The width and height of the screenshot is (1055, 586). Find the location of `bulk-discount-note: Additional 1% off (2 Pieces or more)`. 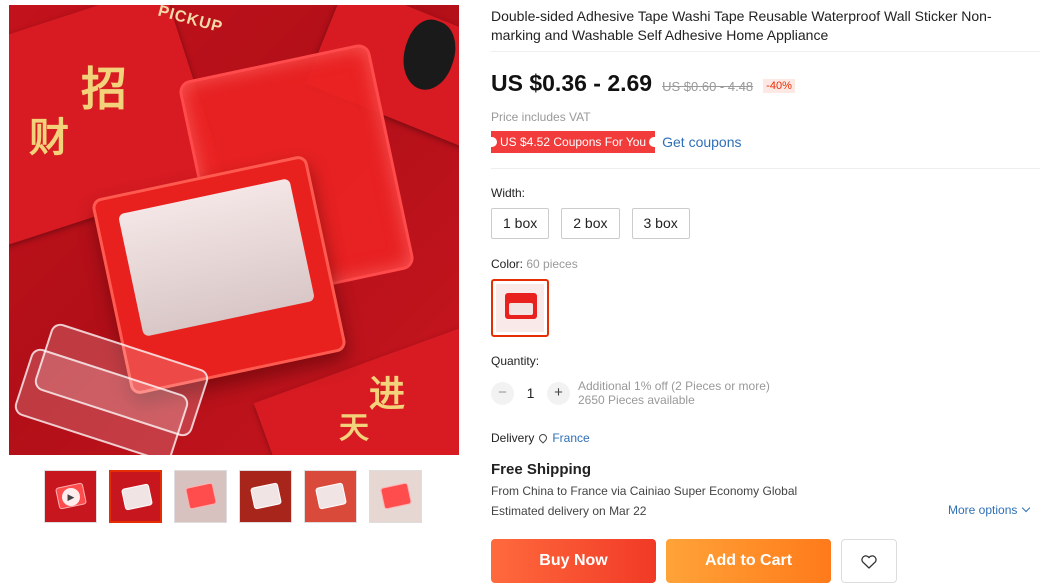

bulk-discount-note: Additional 1% off (2 Pieces or more) is located at coordinates (674, 386).